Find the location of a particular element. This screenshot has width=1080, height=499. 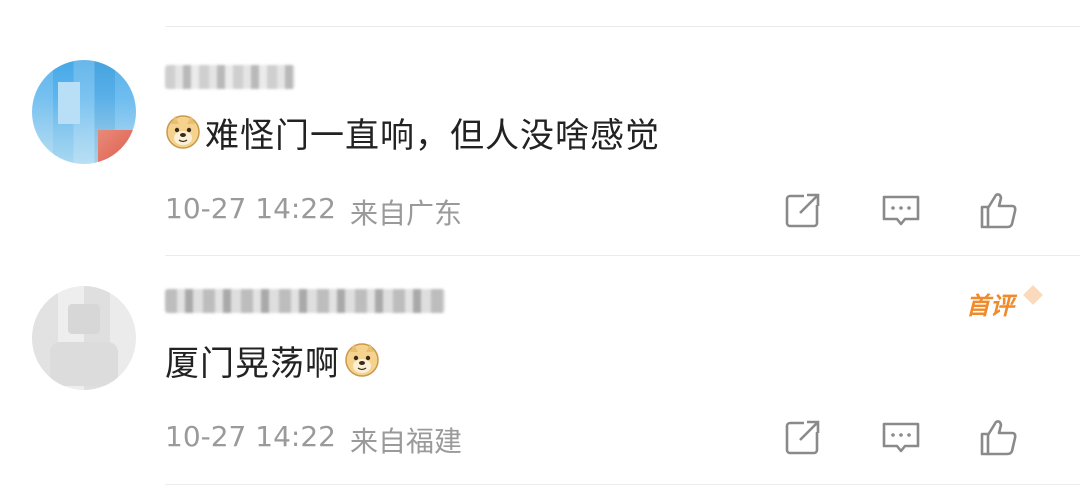

comment-text: 难怪门一直响，但人没啥感觉 is located at coordinates (412, 133).